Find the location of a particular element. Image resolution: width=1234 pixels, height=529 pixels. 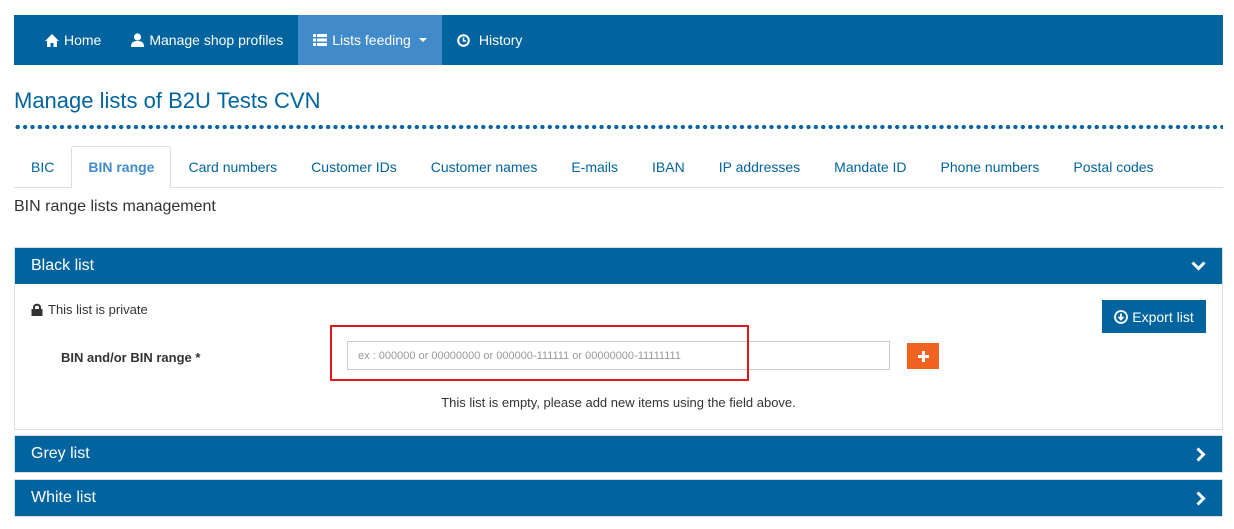

nav-lists-feeding: Lists feeding is located at coordinates (370, 40).